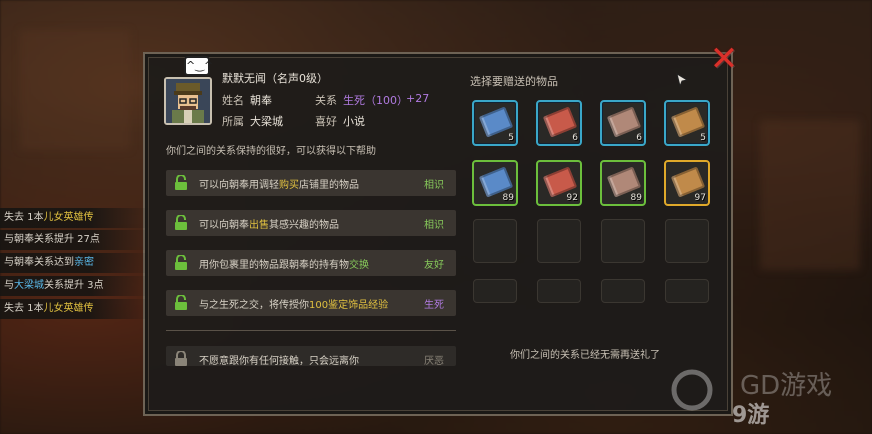 Image resolution: width=872 pixels, height=434 pixels. Describe the element at coordinates (559, 183) in the screenshot. I see `gift-item-slot: 92` at that location.